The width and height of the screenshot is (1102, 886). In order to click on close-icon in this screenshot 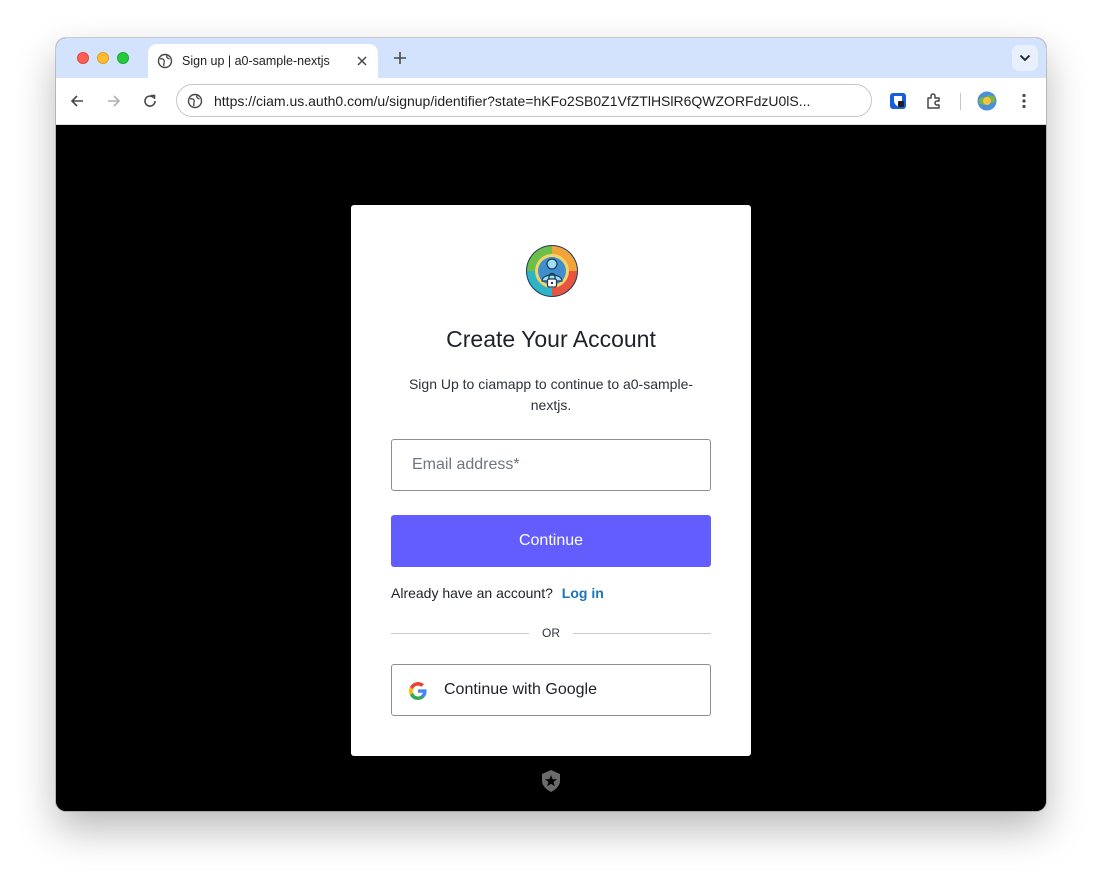, I will do `click(362, 61)`.